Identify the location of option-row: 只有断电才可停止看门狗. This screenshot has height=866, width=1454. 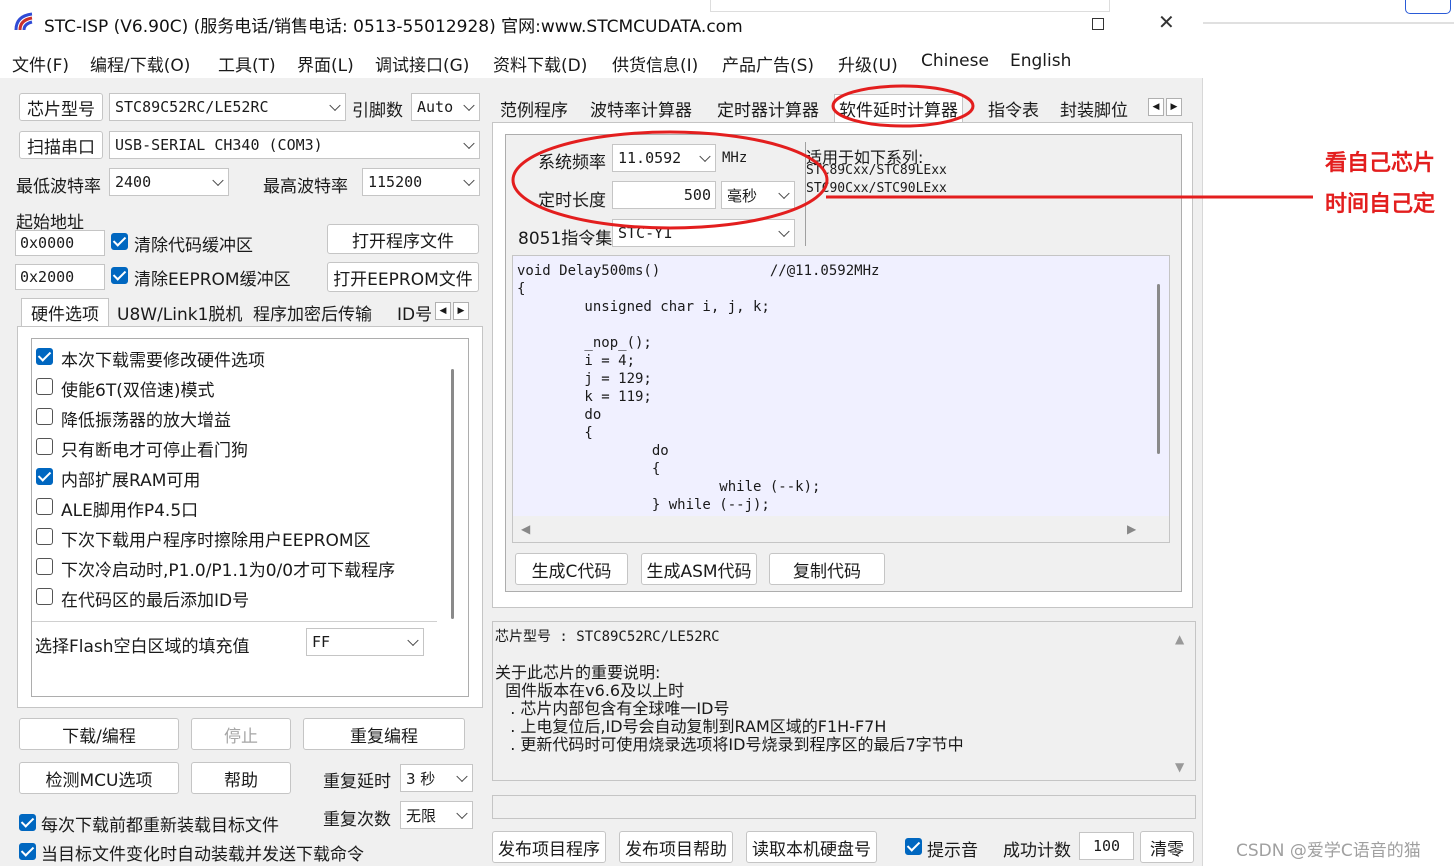
(237, 447).